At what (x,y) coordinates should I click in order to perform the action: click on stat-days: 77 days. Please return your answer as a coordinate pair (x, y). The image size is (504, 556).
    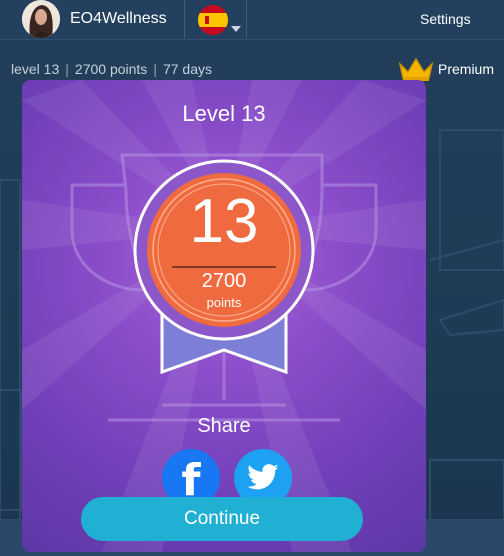
    Looking at the image, I should click on (187, 69).